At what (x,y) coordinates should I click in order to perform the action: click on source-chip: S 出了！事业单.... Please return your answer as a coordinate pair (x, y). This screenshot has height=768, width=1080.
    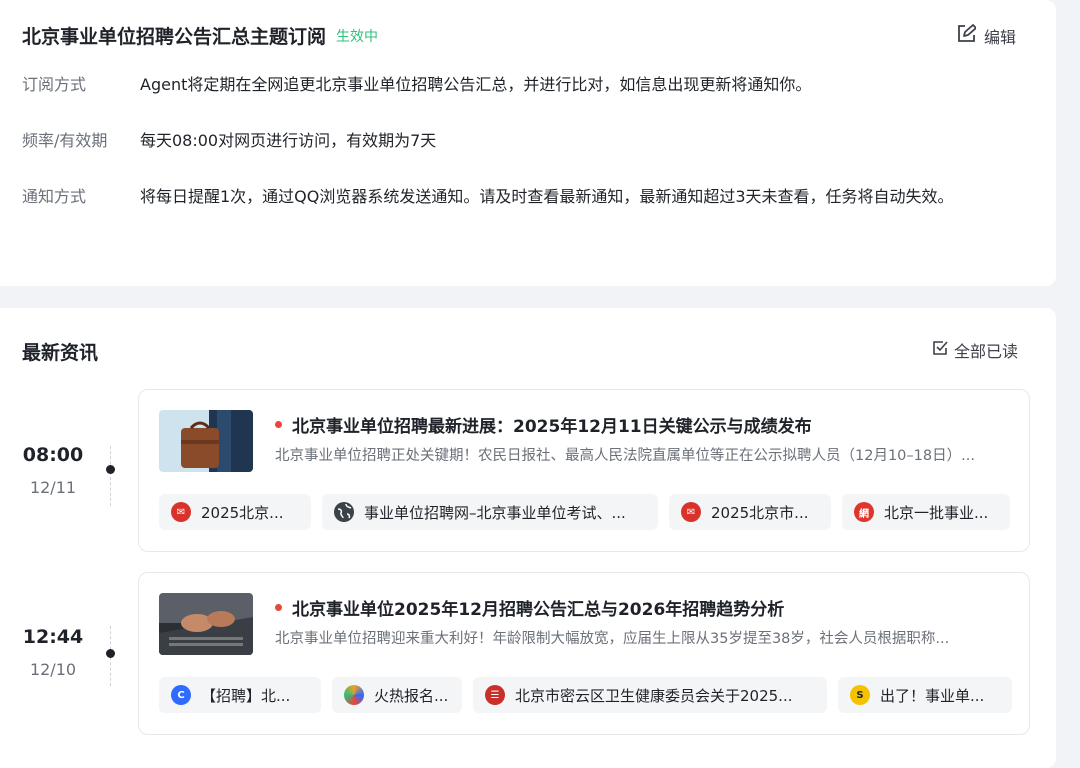
    Looking at the image, I should click on (925, 695).